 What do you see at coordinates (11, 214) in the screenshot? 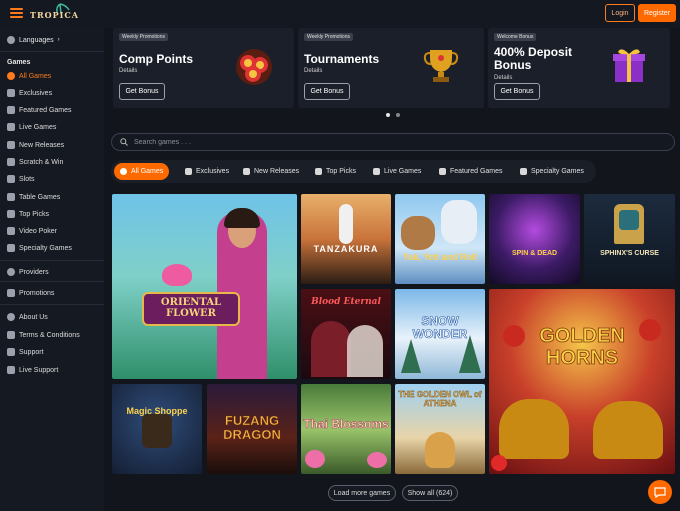
I see `trophy-icon` at bounding box center [11, 214].